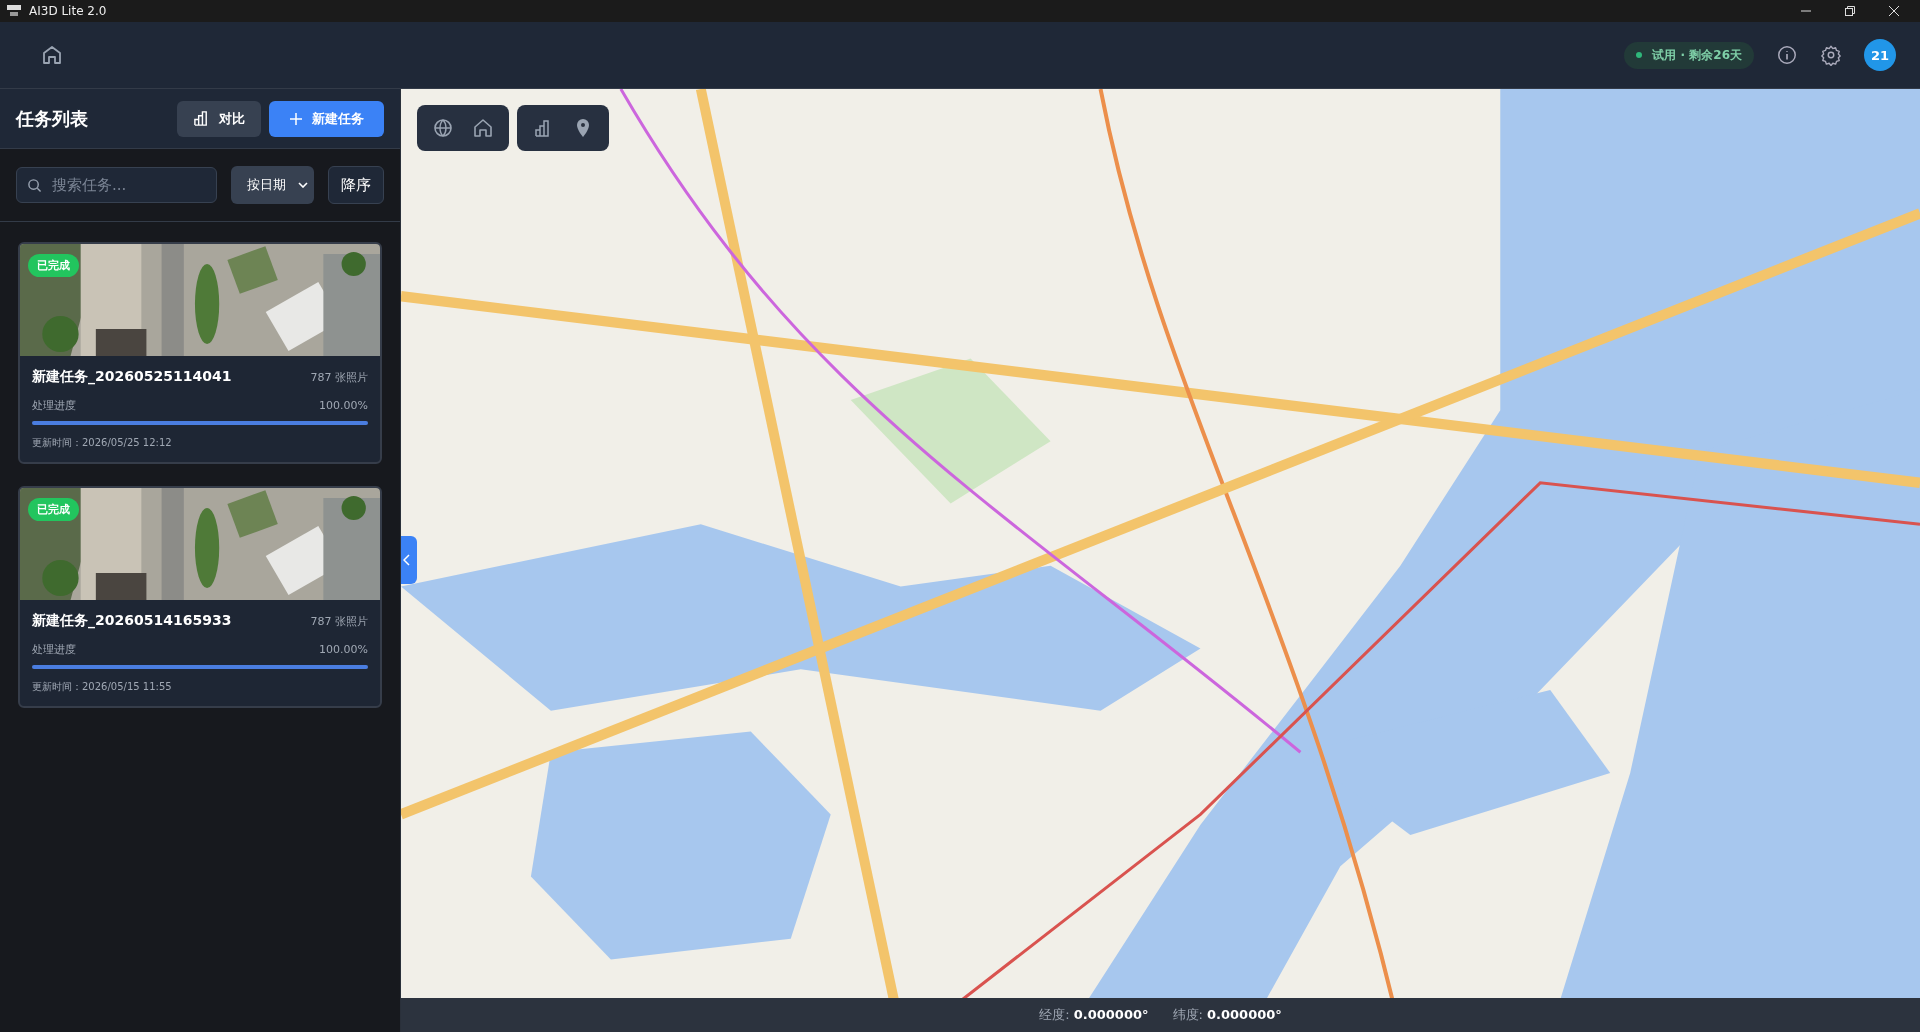 This screenshot has width=1920, height=1032. I want to click on update-time: 更新时间：2026/05/15 11:55, so click(102, 687).